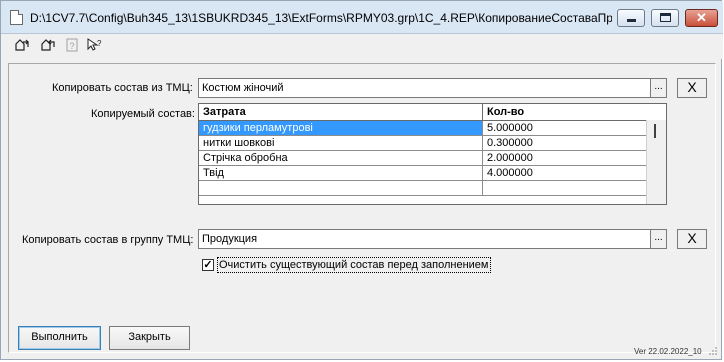 This screenshot has width=724, height=362. I want to click on table-row: Твід 4.000000, so click(422, 173).